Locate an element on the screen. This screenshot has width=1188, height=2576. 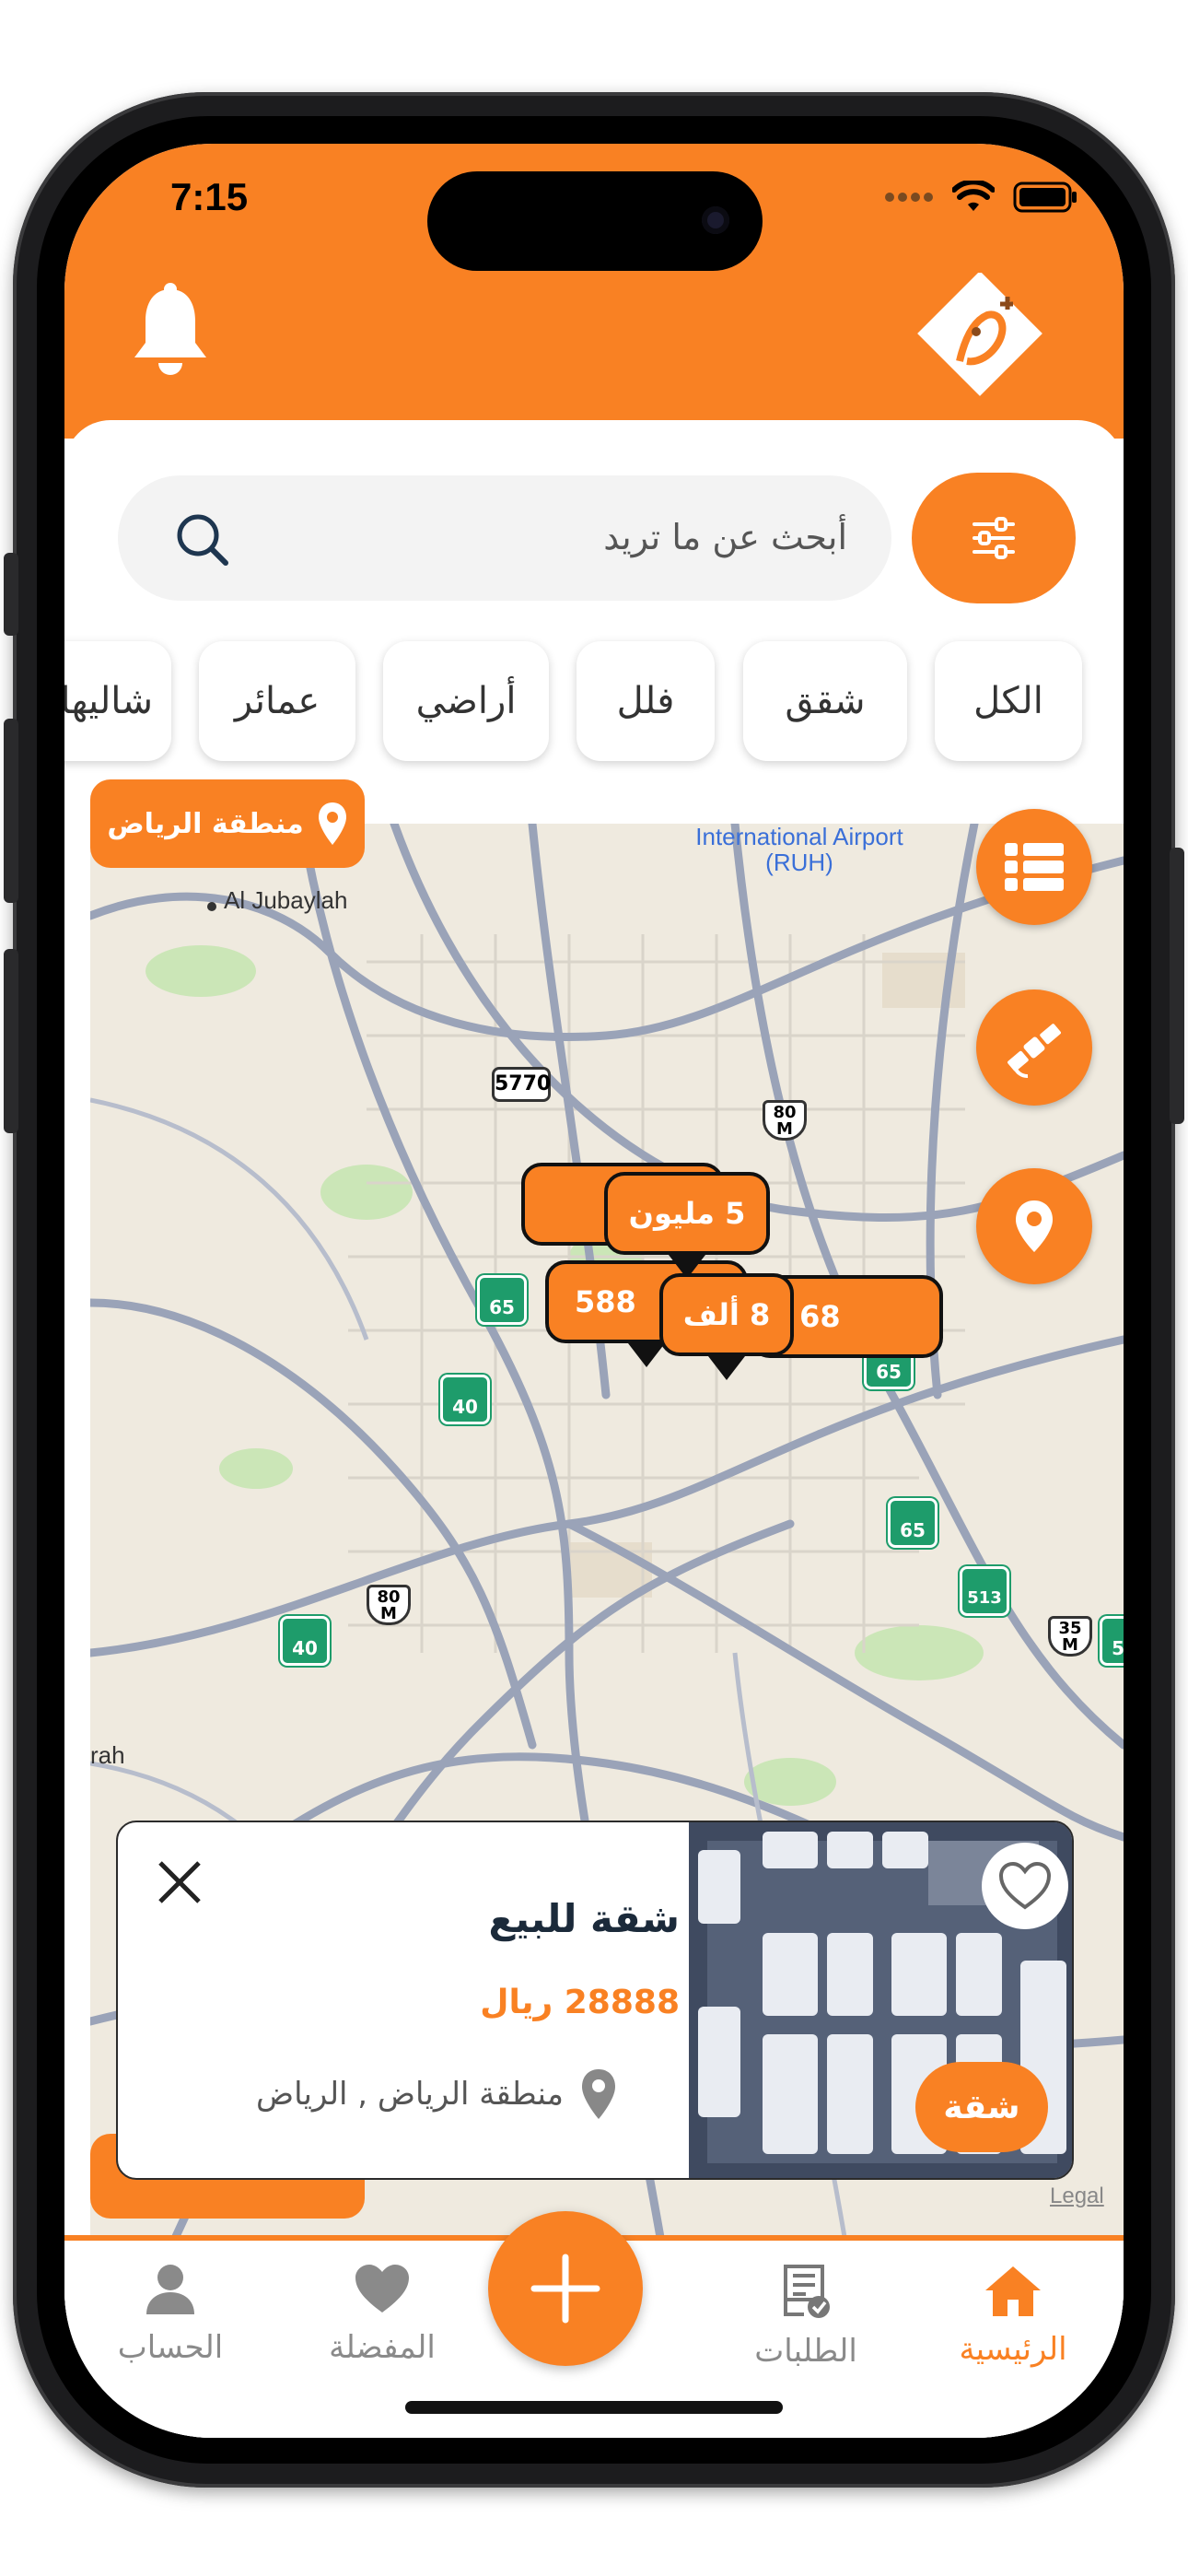
category-chip-chalets: شاليهات is located at coordinates (117, 701).